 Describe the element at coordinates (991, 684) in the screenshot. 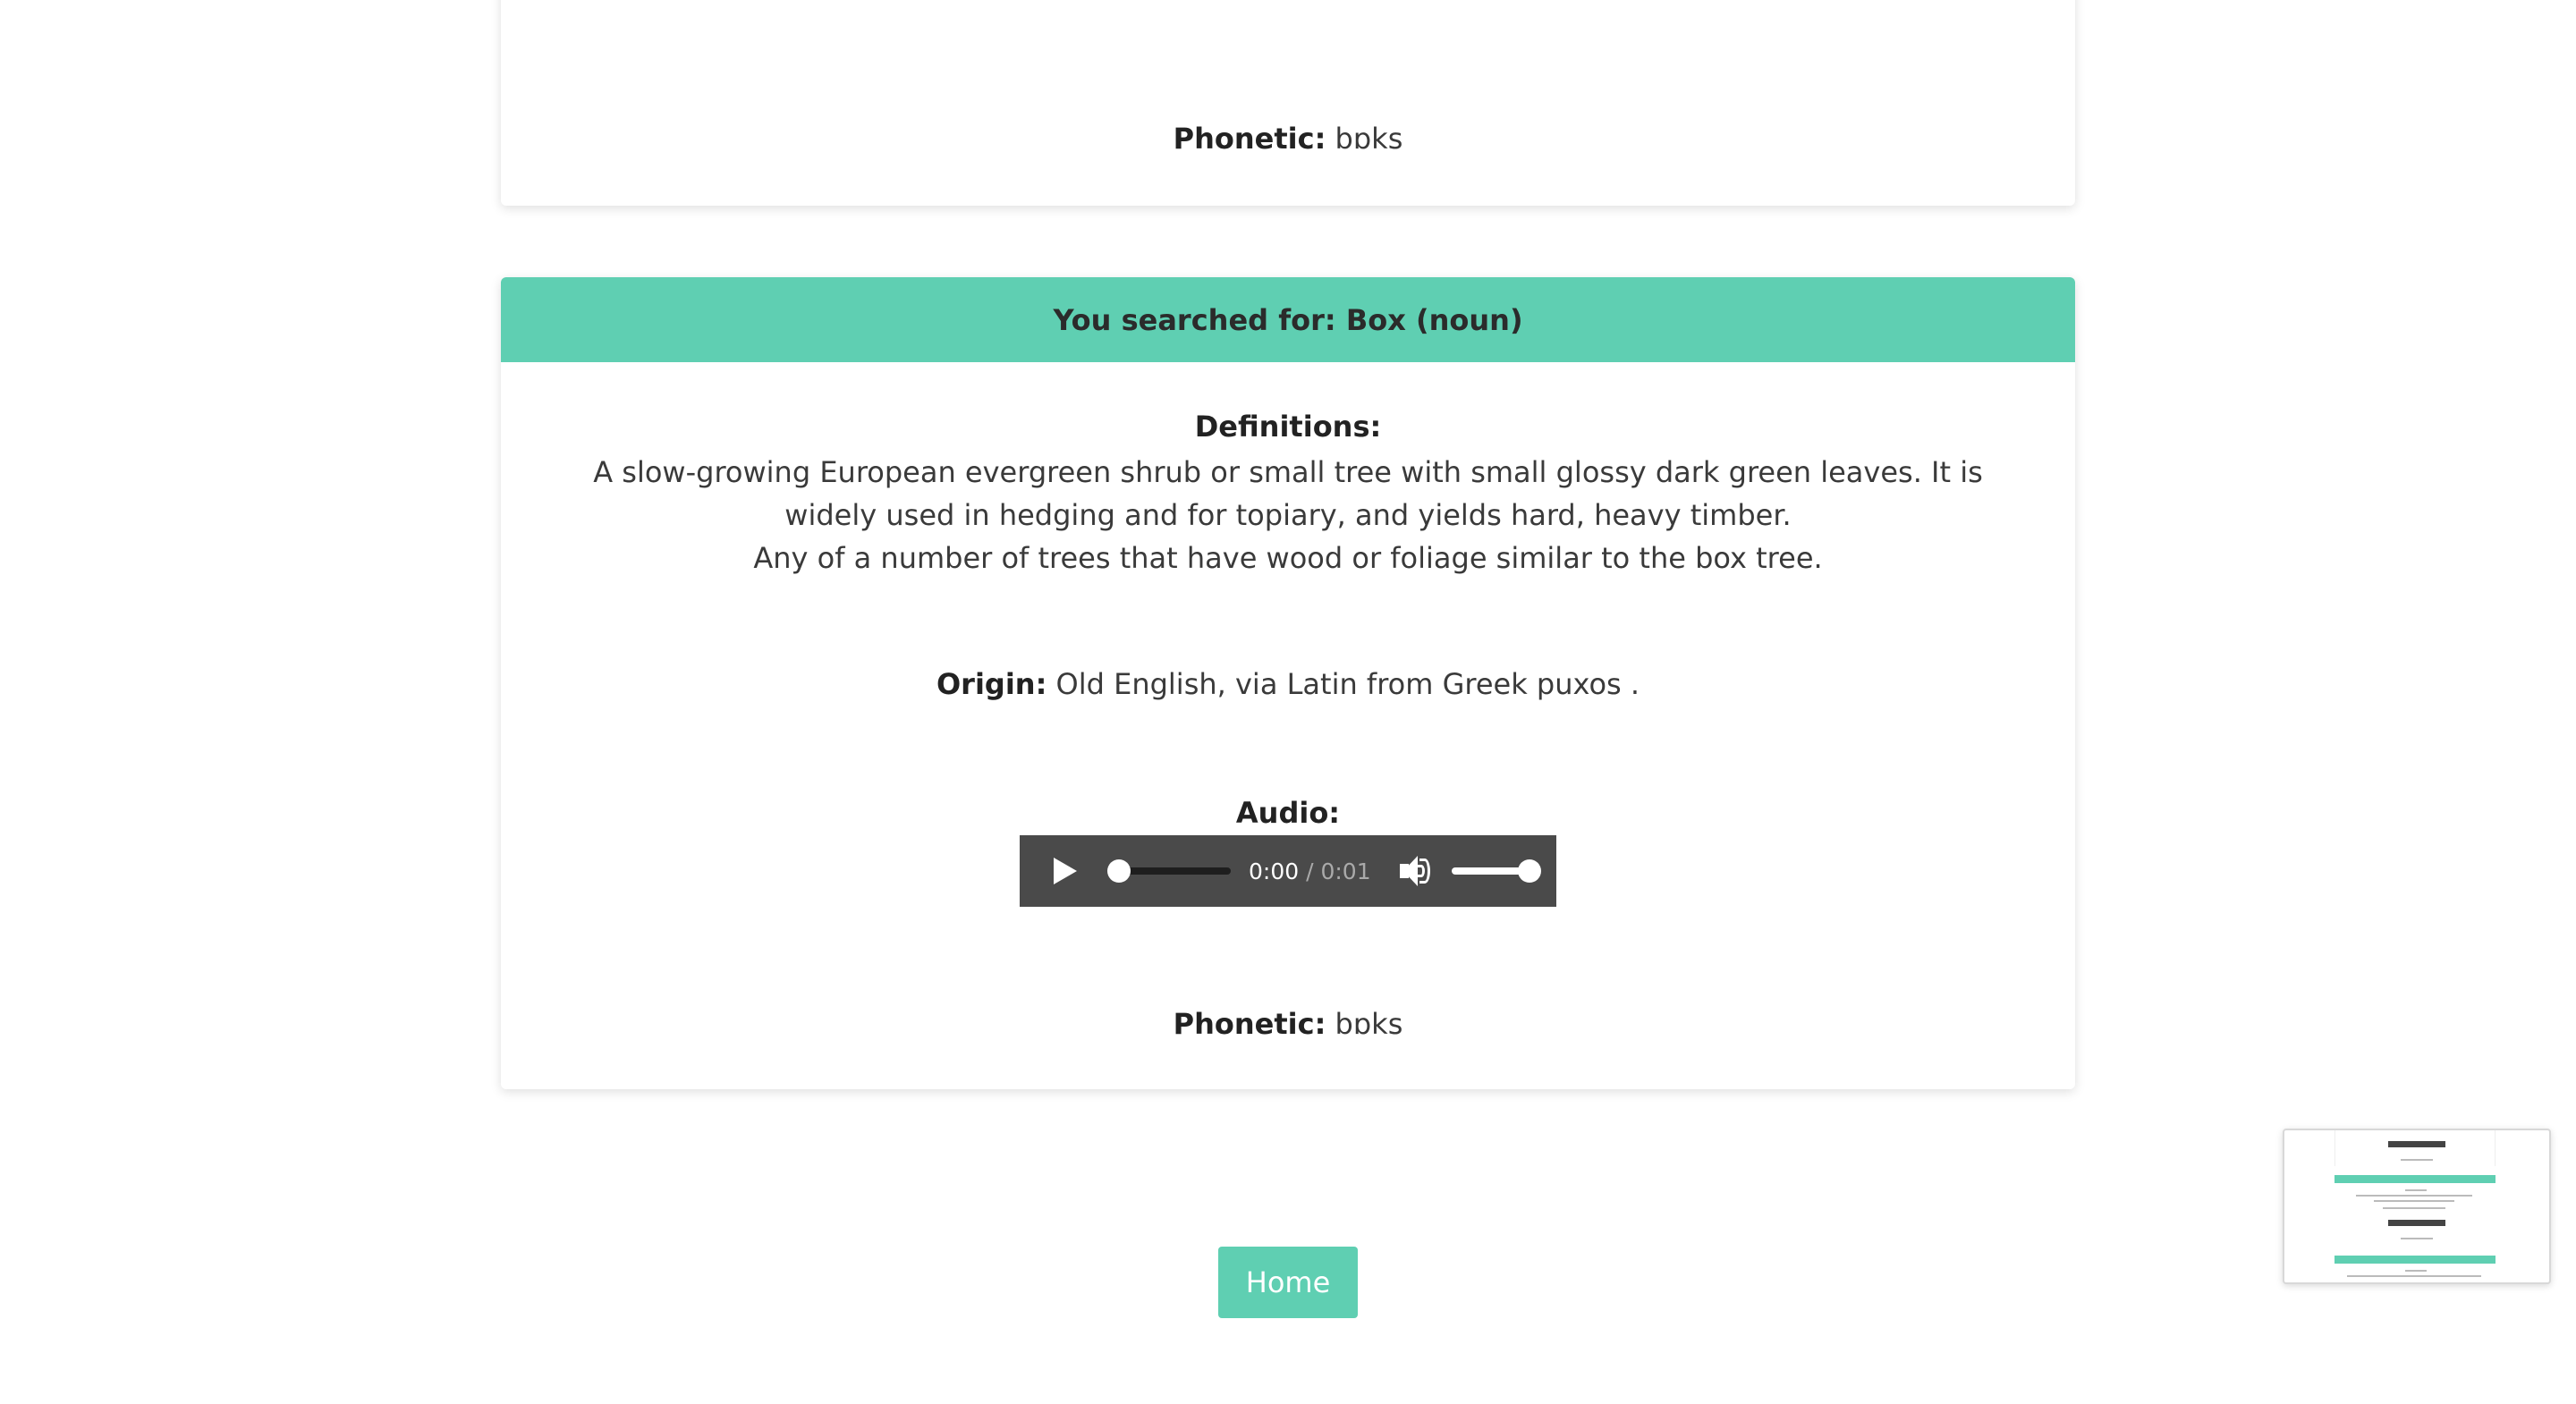

I see `origin-label: Origin:` at that location.